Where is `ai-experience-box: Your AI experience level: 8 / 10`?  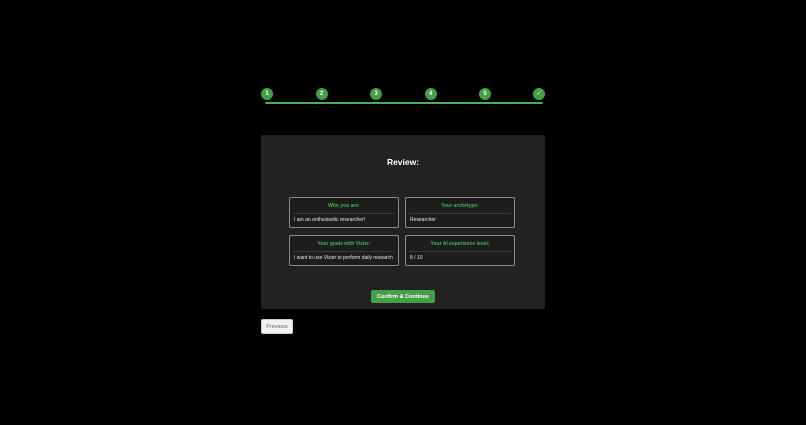 ai-experience-box: Your AI experience level: 8 / 10 is located at coordinates (460, 250).